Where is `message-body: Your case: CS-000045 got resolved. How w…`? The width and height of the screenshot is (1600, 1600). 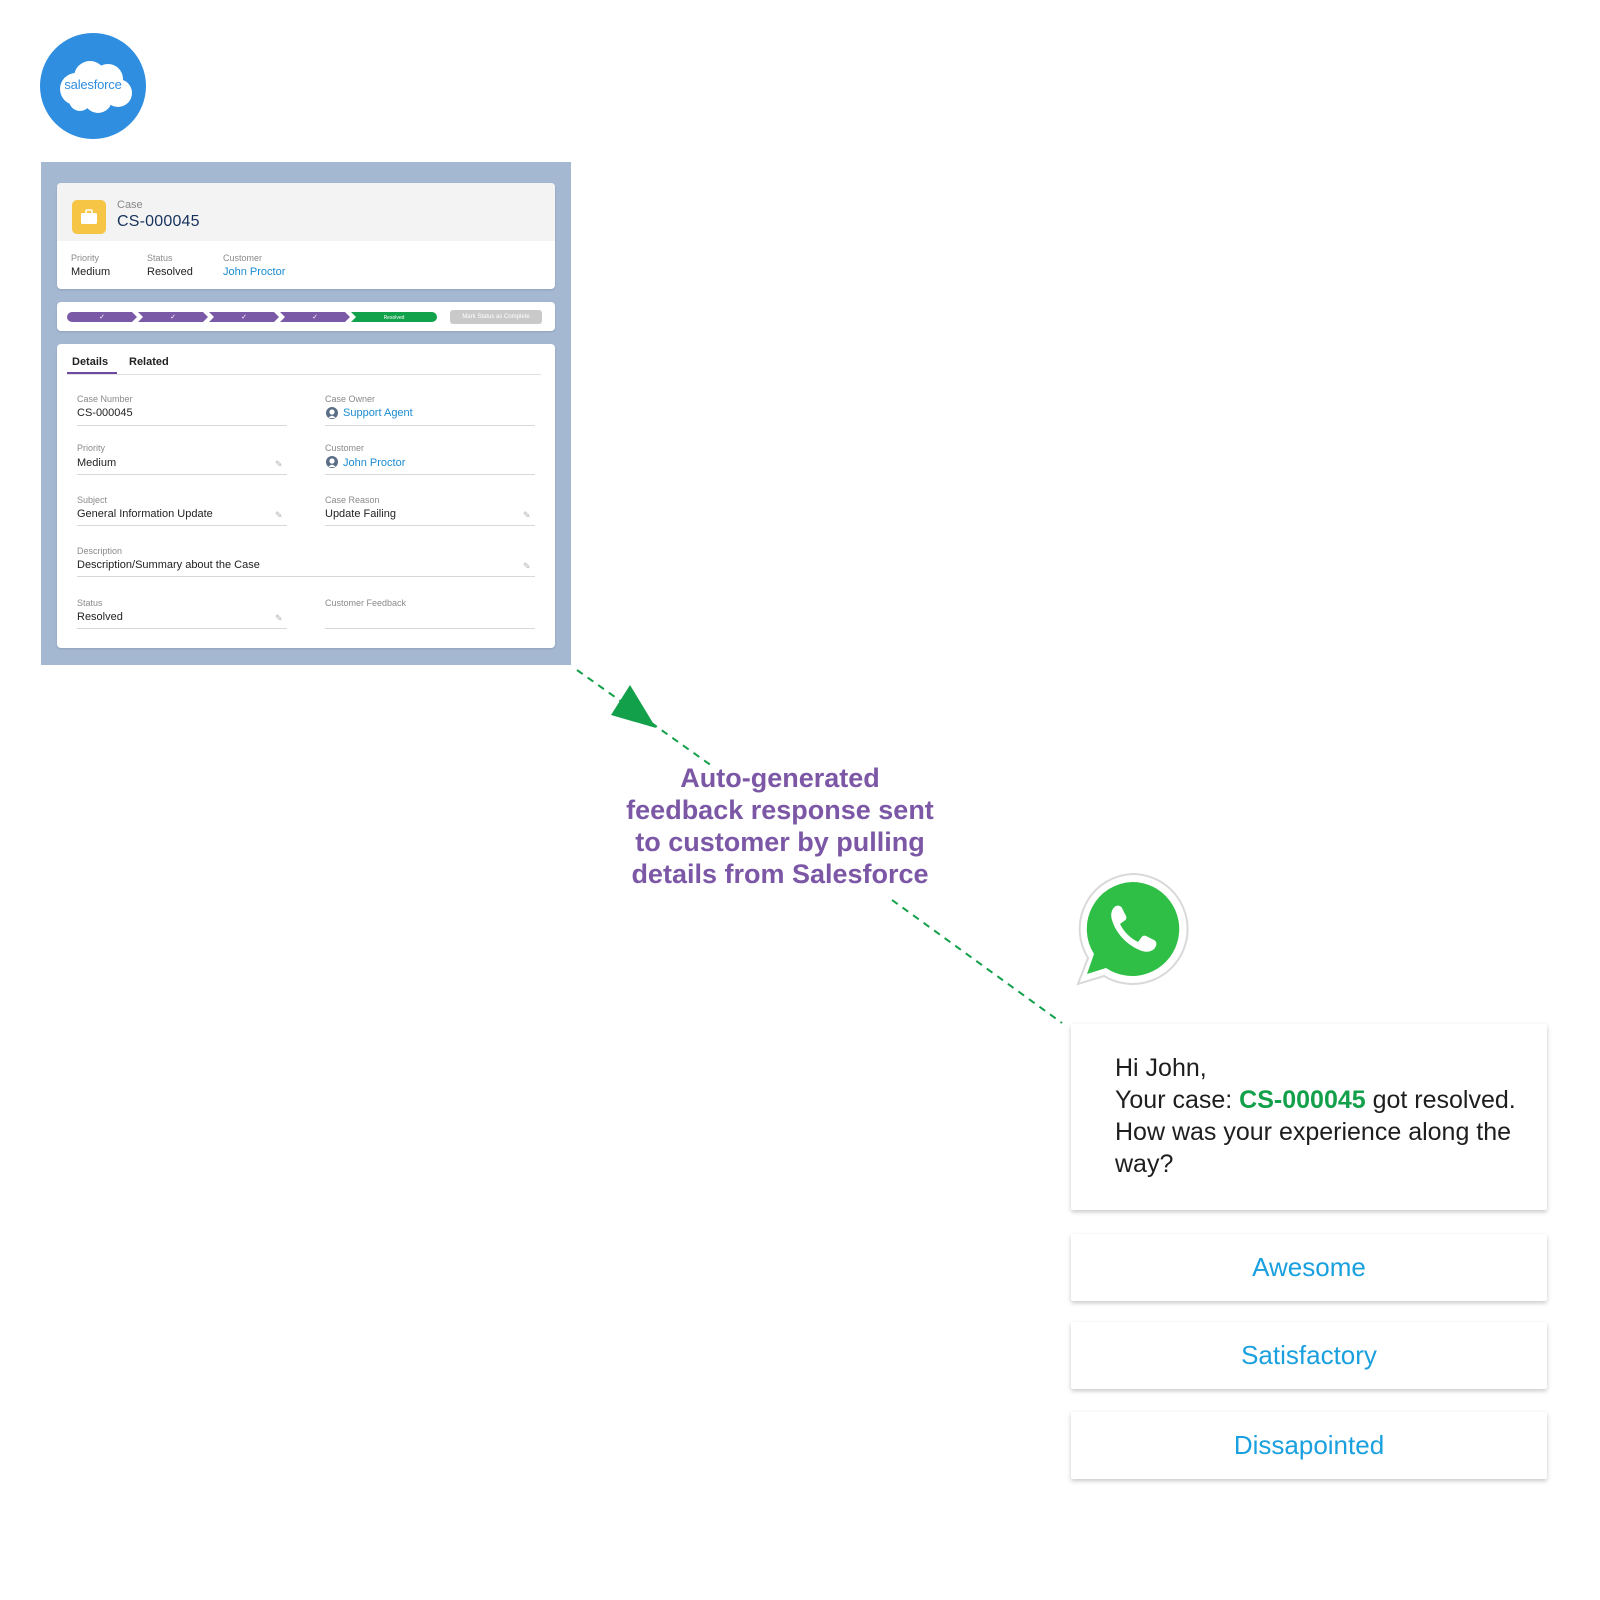 message-body: Your case: CS-000045 got resolved. How w… is located at coordinates (1325, 1132).